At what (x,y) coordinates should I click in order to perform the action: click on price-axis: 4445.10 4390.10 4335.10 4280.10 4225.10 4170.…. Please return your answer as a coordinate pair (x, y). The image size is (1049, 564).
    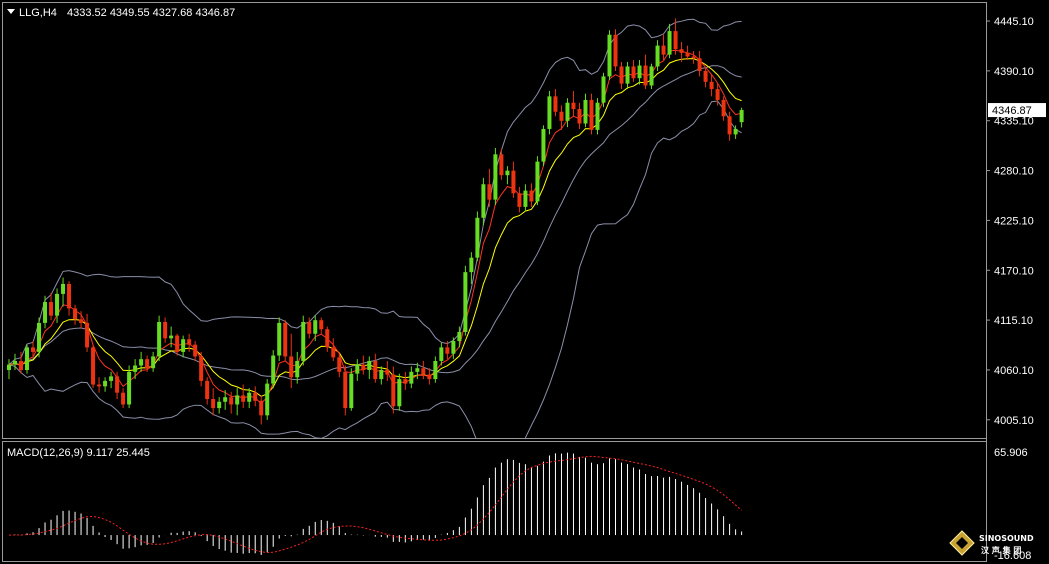
    Looking at the image, I should click on (1010, 221).